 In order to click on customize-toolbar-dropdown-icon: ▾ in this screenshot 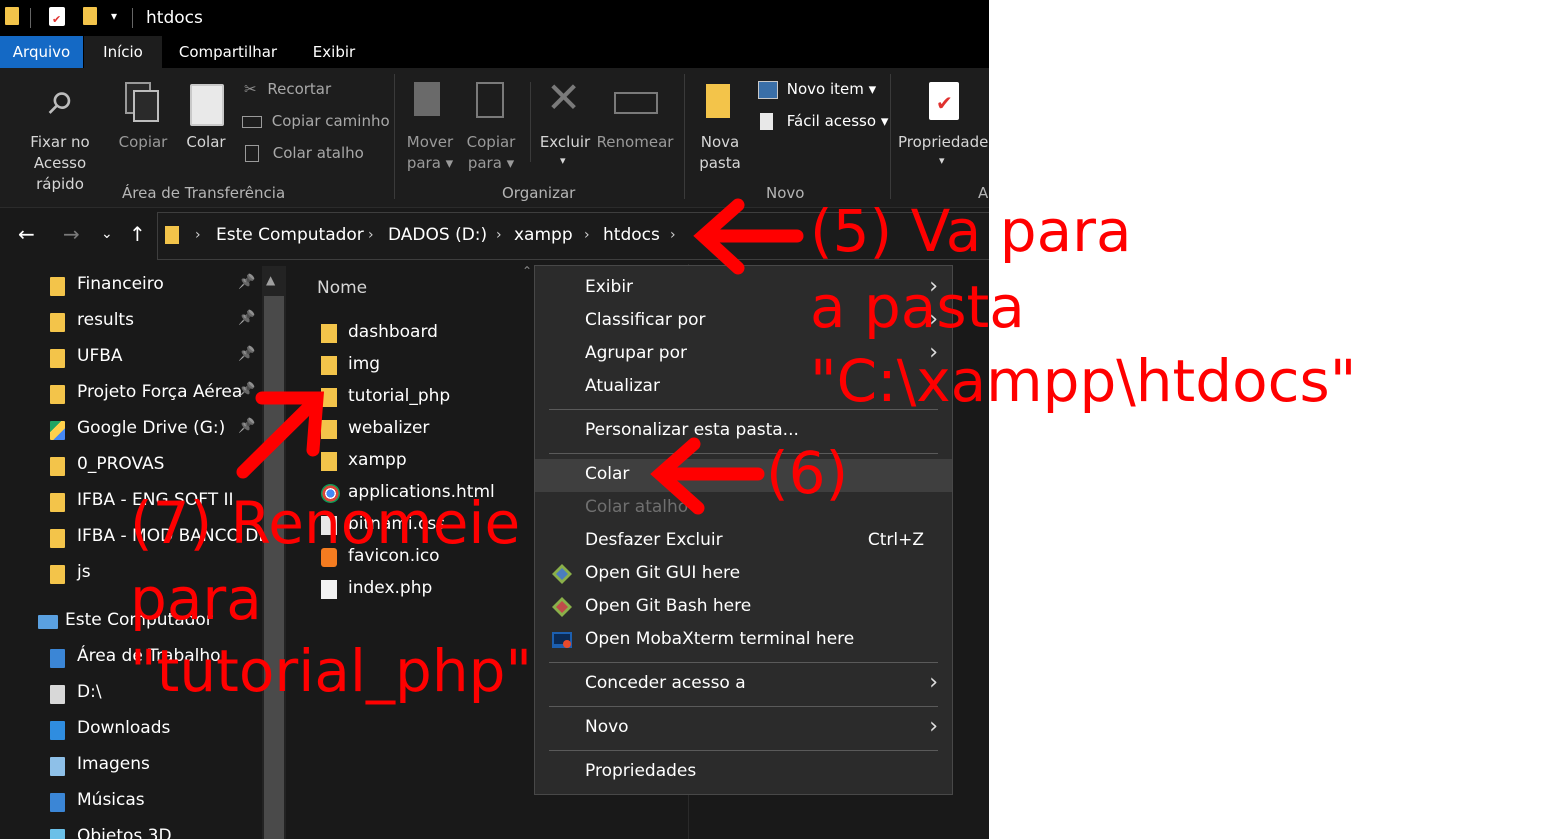, I will do `click(114, 16)`.